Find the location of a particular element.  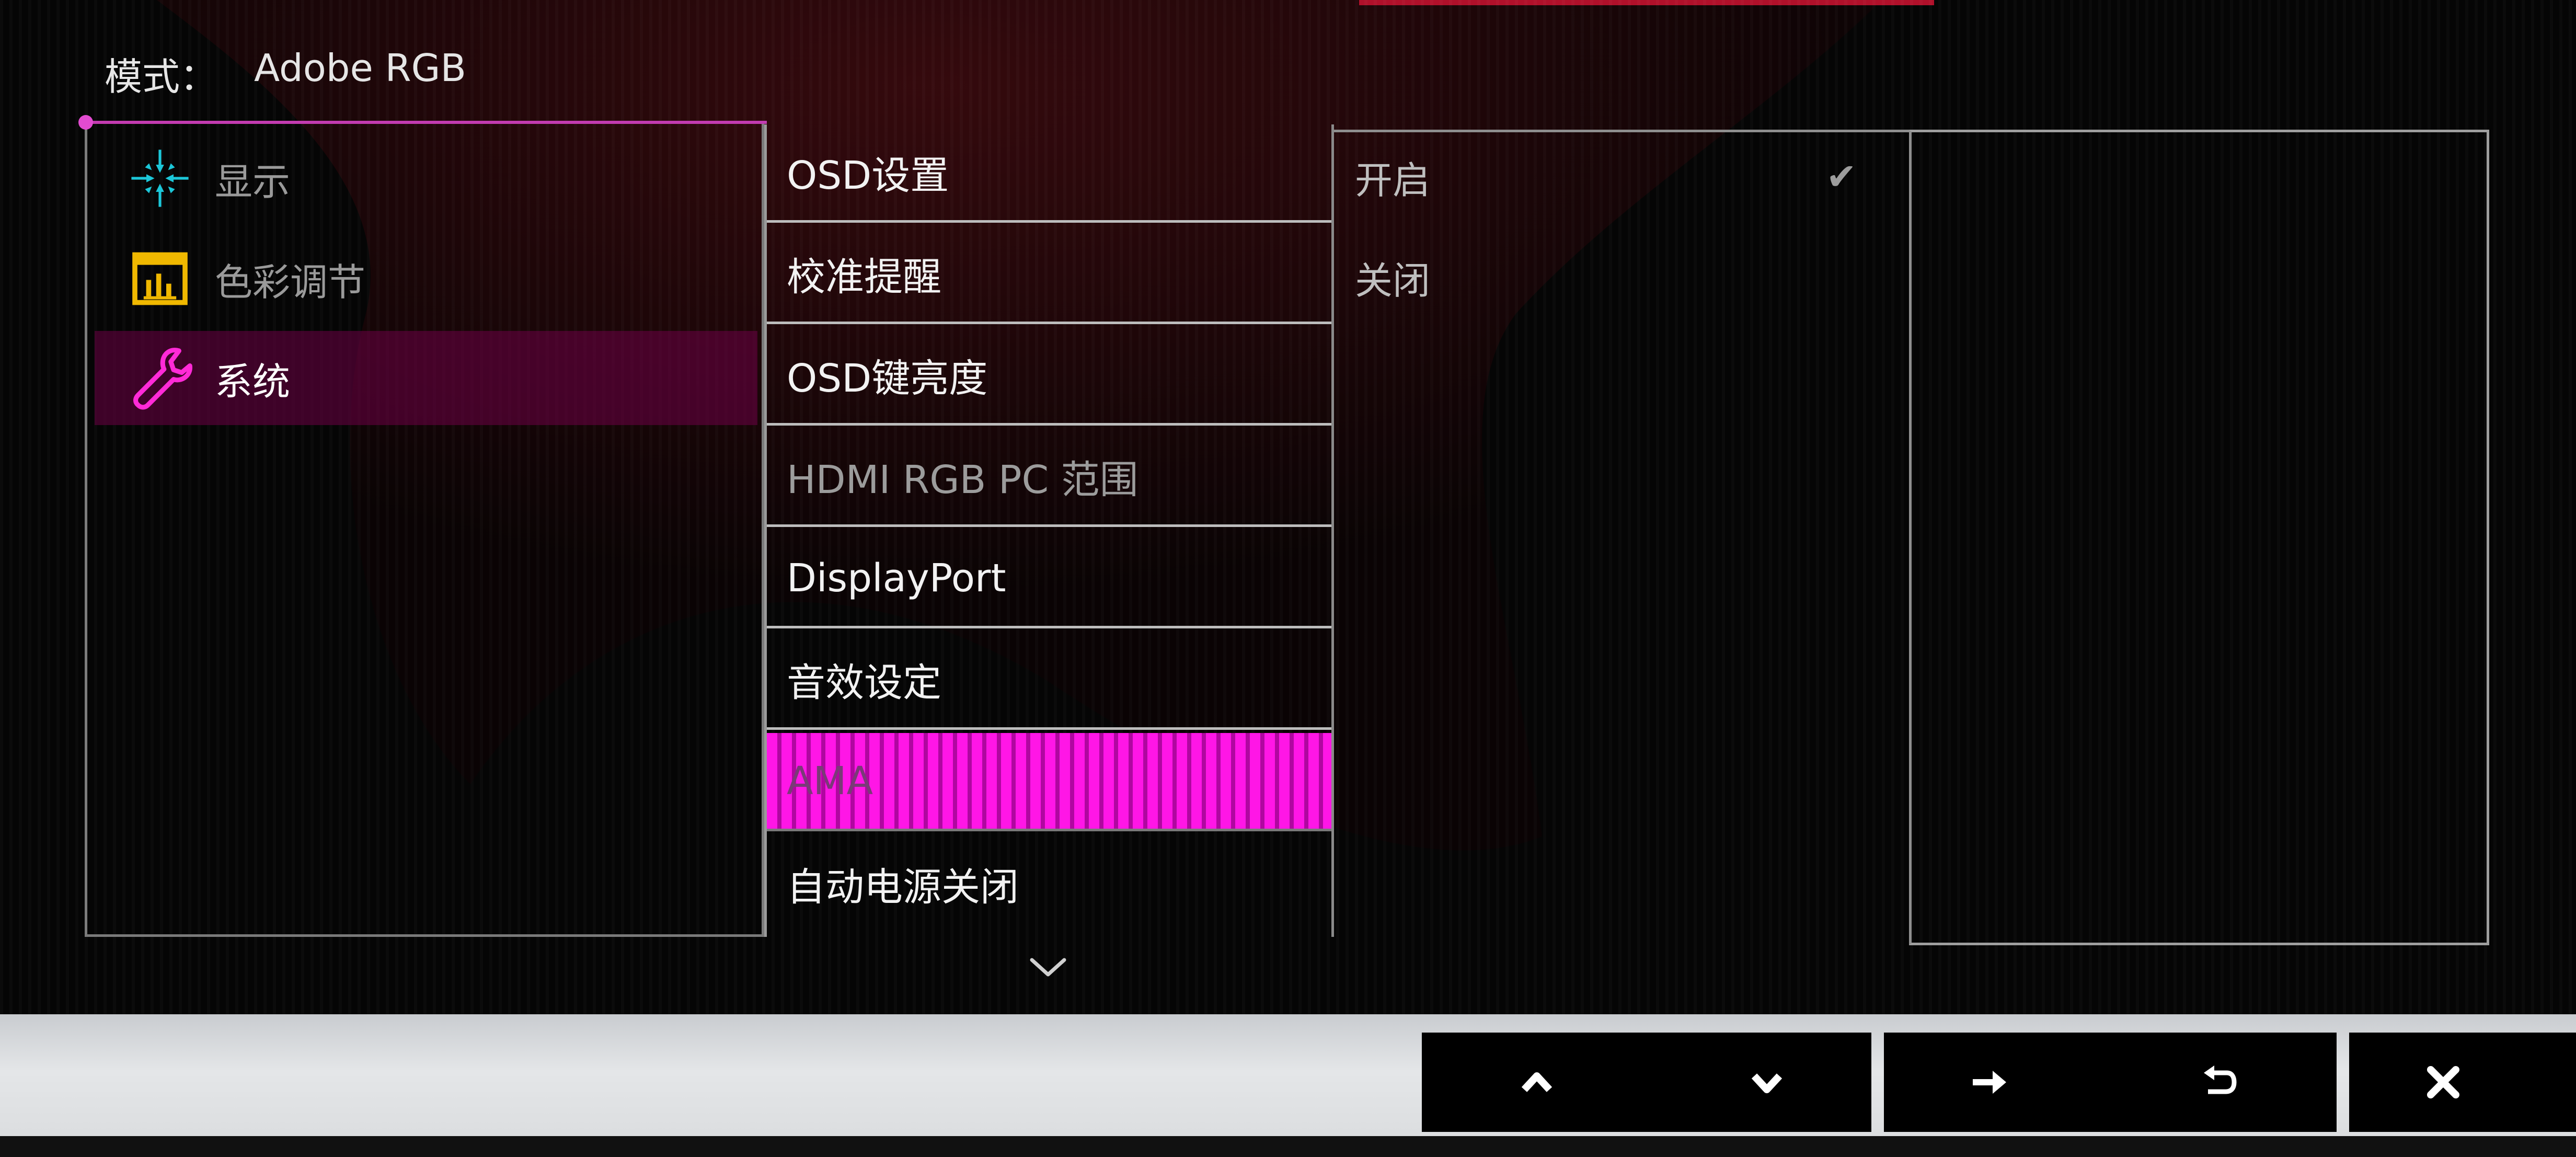

menu-item-label: 自动电源关闭 is located at coordinates (903, 887).